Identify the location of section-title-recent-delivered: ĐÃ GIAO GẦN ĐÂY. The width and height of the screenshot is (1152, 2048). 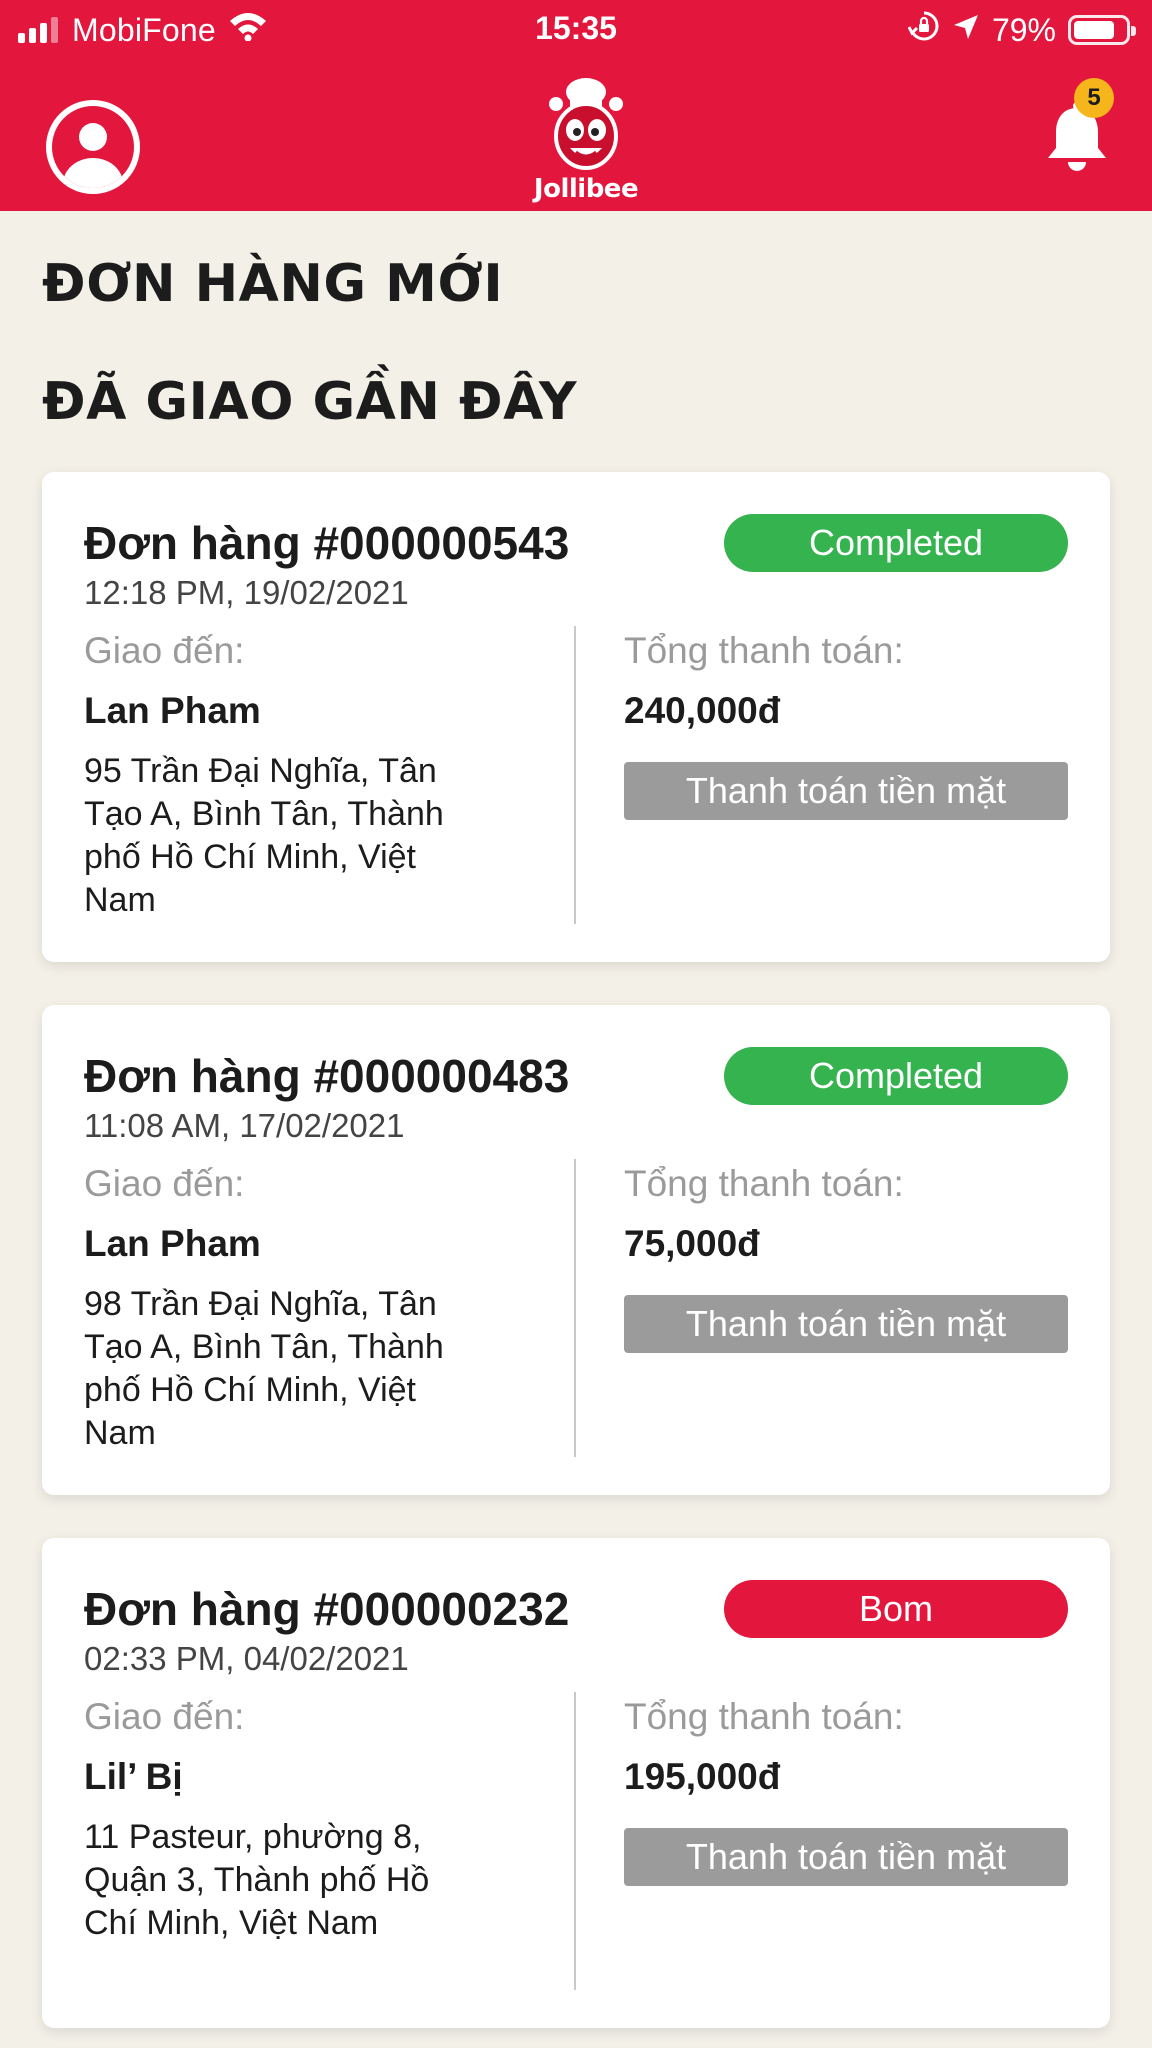
(310, 402).